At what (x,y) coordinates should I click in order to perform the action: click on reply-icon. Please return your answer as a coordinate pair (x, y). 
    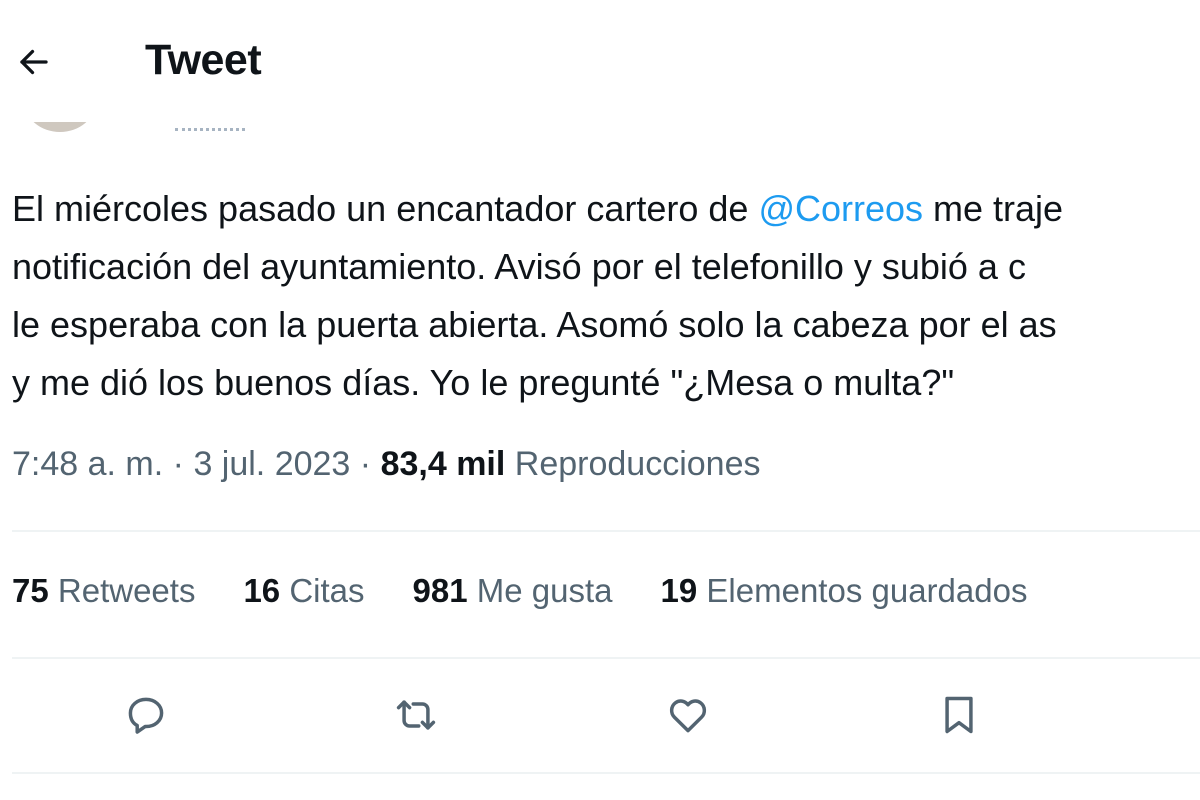
    Looking at the image, I should click on (146, 715).